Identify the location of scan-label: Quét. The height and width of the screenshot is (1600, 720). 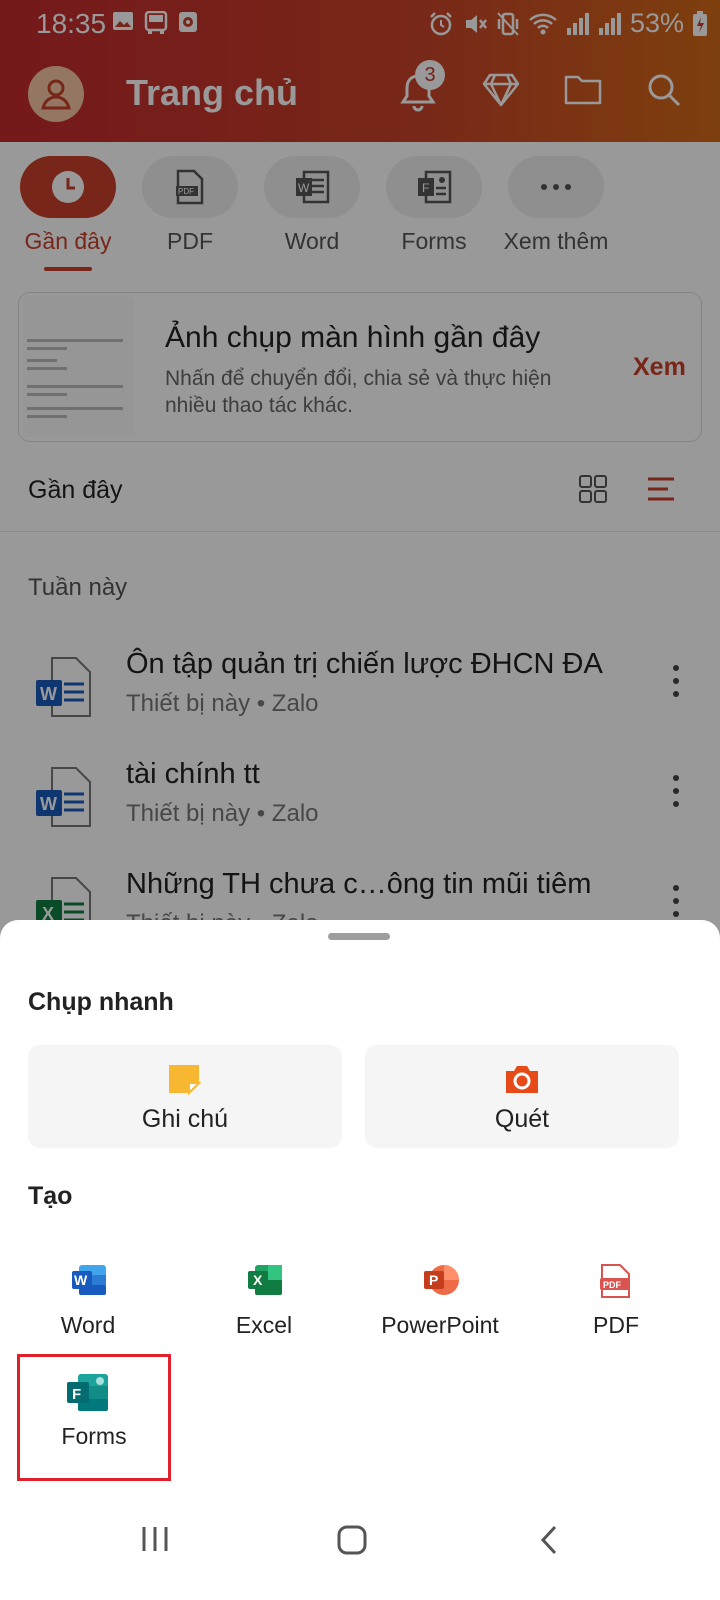
(522, 1119).